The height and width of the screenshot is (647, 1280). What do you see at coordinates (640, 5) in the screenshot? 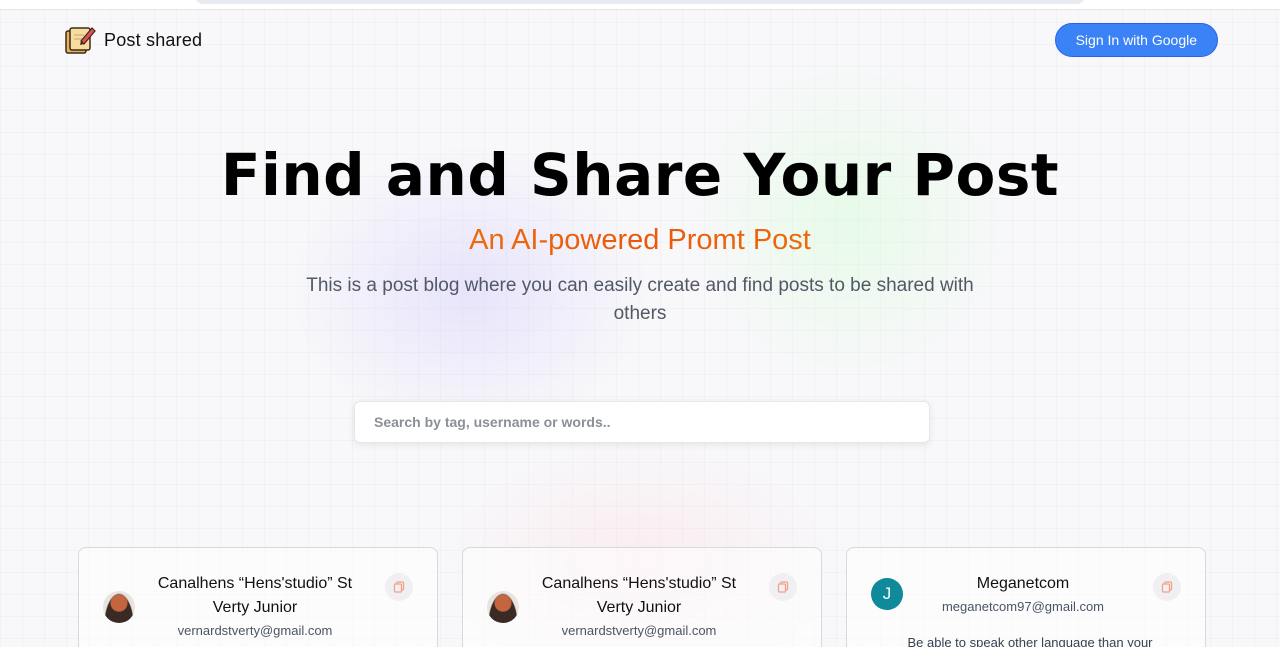
I see `browser-top-bar` at bounding box center [640, 5].